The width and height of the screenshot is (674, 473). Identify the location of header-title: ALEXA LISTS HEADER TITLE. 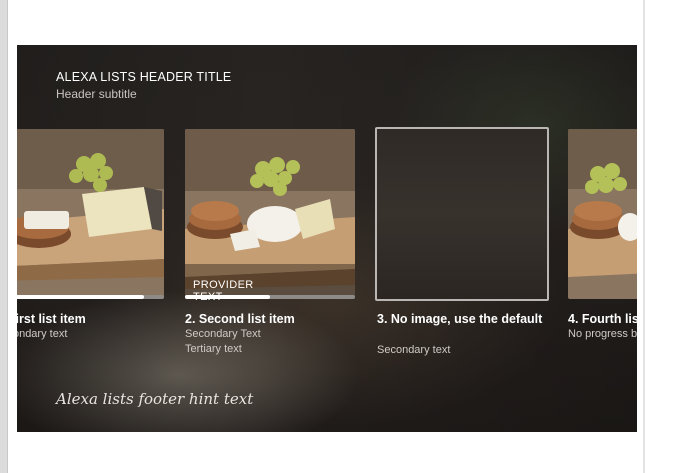
(144, 77).